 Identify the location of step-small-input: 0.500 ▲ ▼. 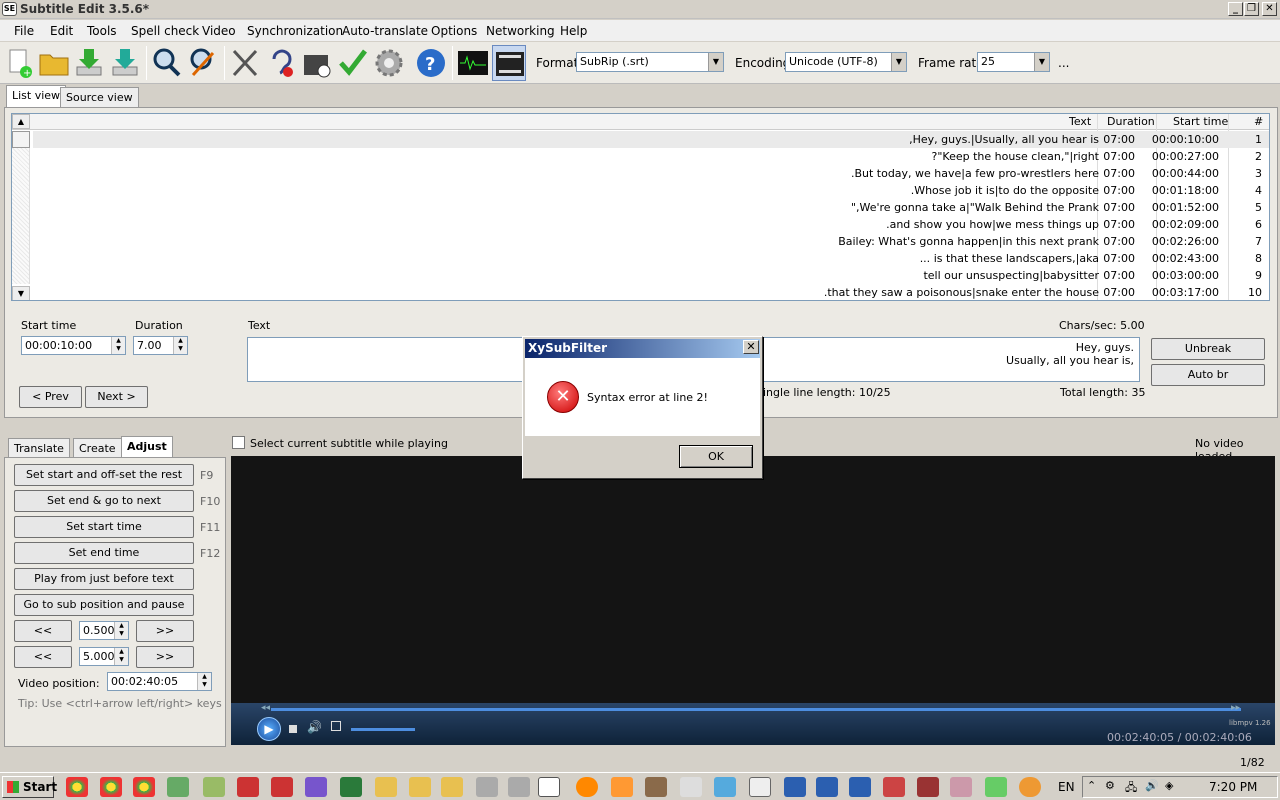
(104, 630).